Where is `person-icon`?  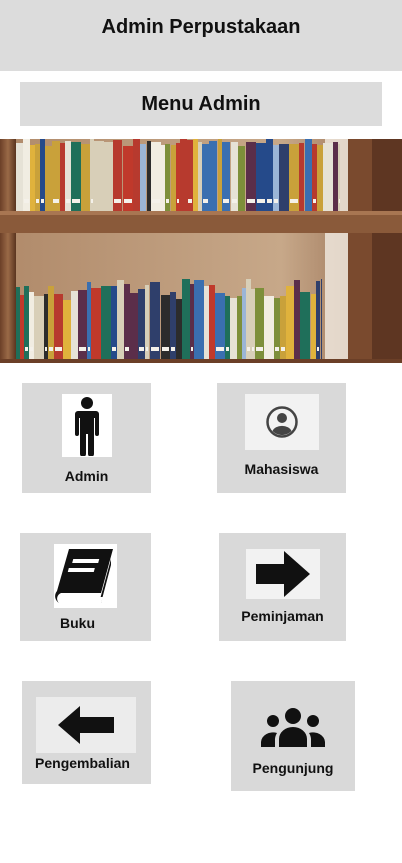
person-icon is located at coordinates (87, 425).